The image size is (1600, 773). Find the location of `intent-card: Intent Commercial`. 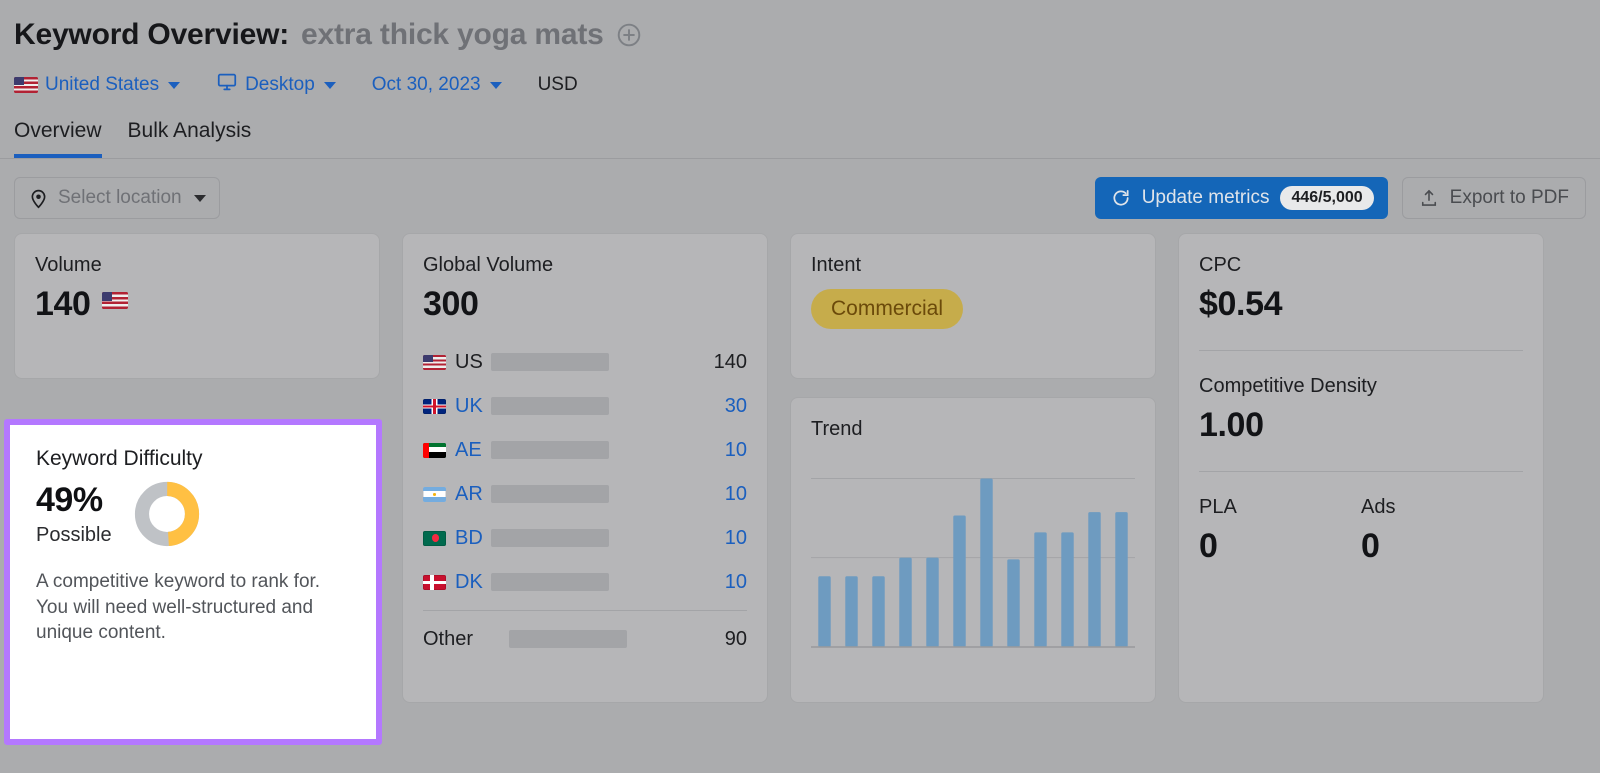

intent-card: Intent Commercial is located at coordinates (973, 306).